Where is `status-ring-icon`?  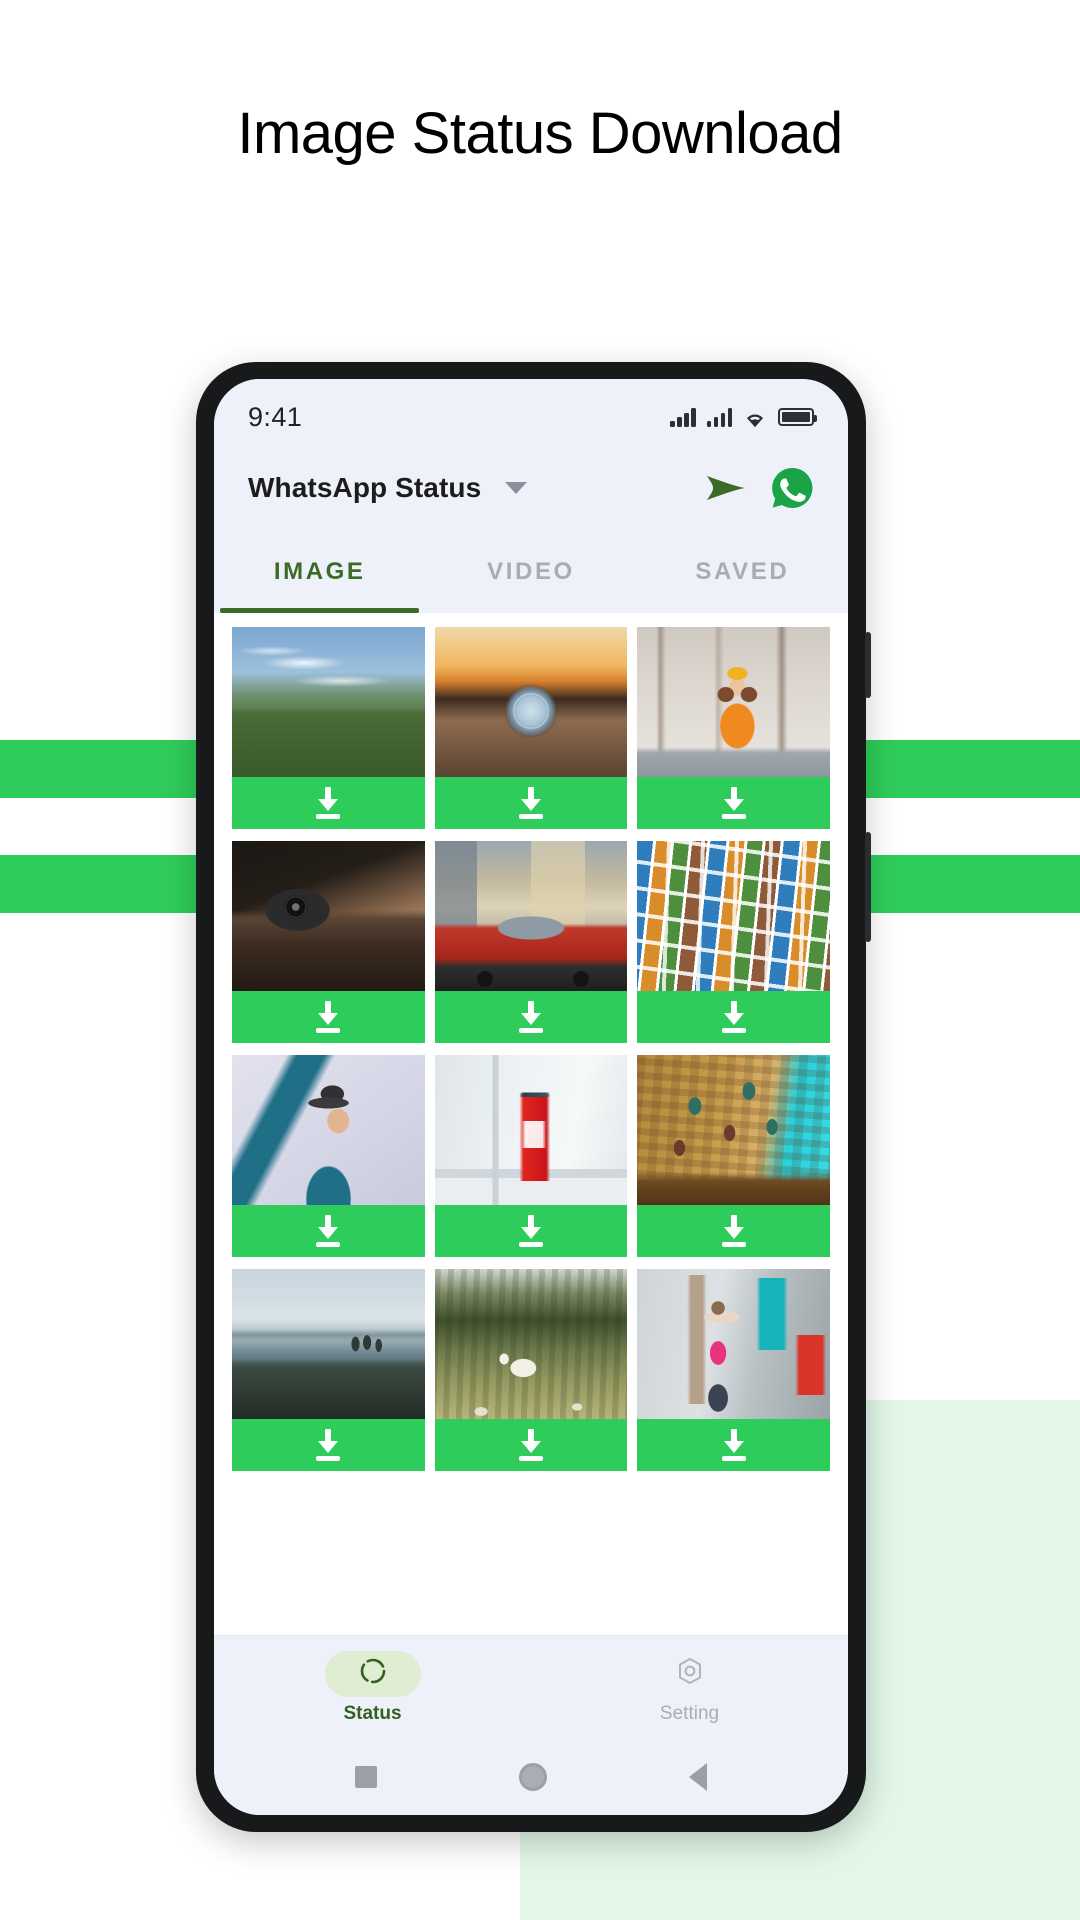
status-ring-icon is located at coordinates (373, 1673).